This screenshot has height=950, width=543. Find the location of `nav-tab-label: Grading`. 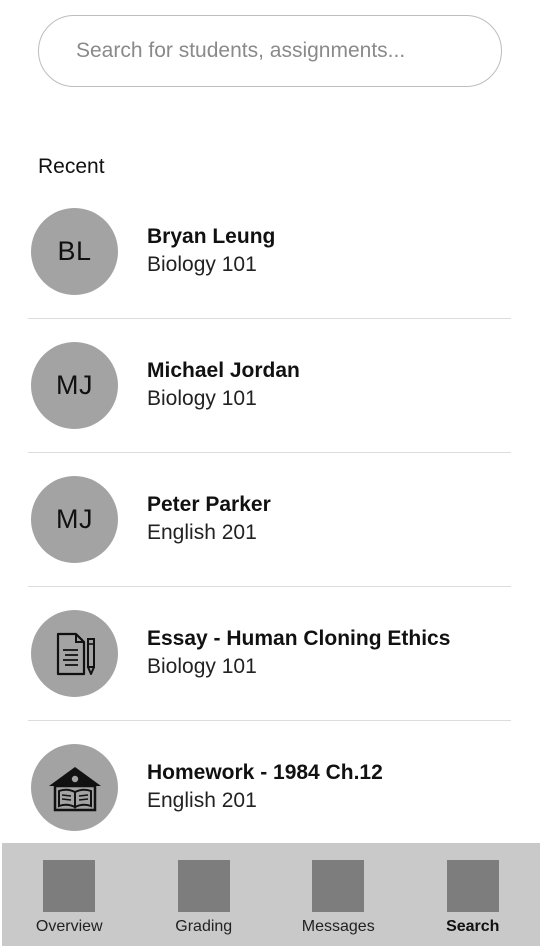

nav-tab-label: Grading is located at coordinates (204, 926).